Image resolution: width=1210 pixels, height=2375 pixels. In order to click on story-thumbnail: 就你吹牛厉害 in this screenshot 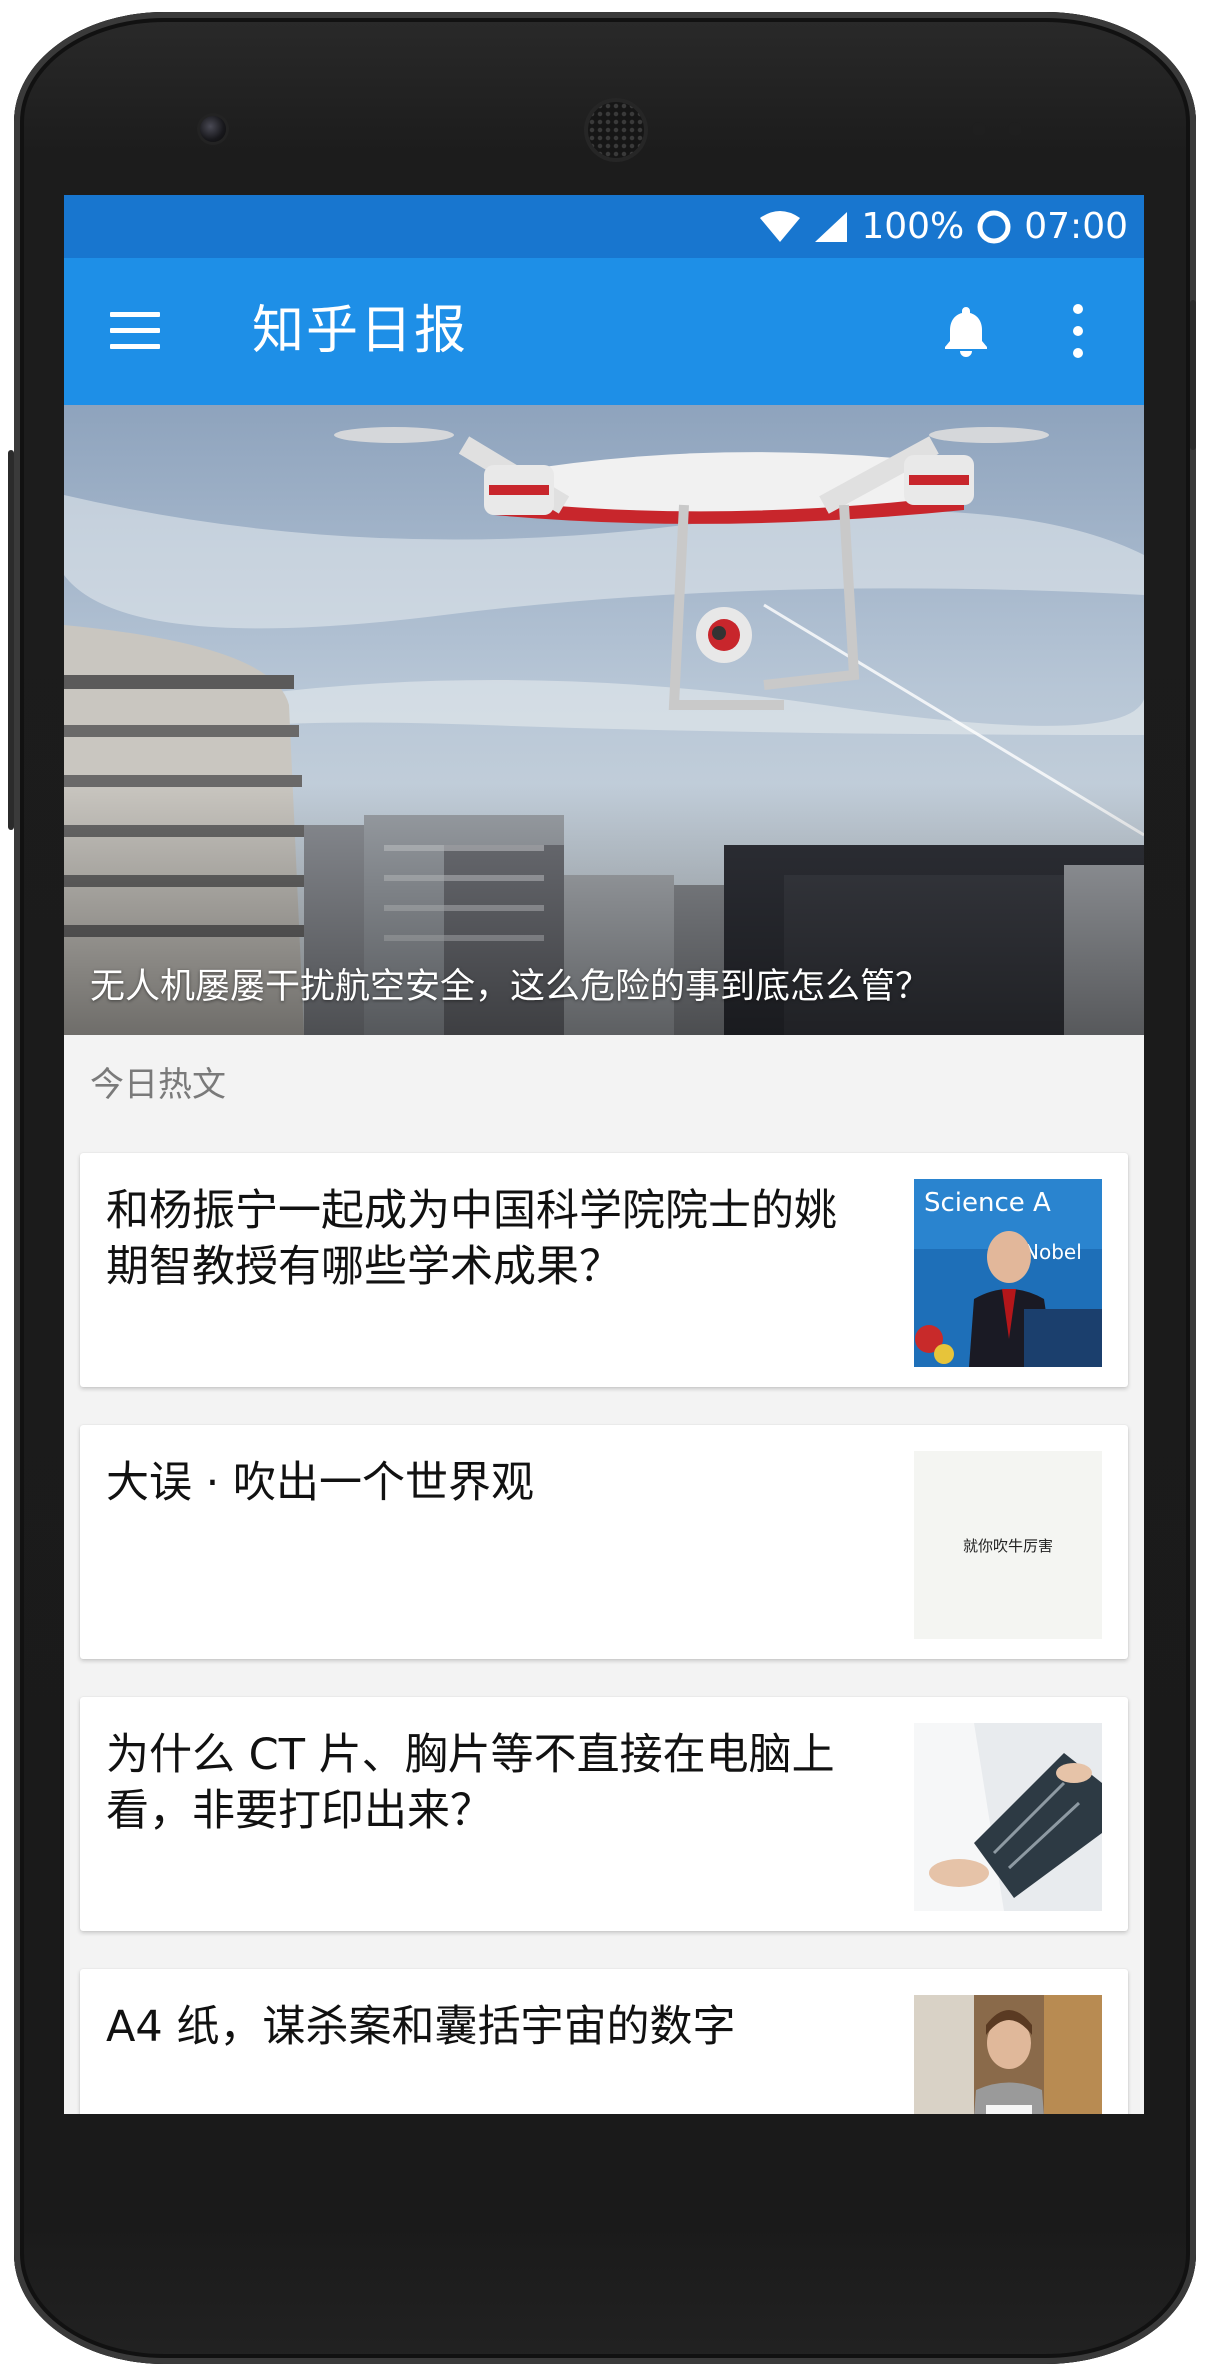, I will do `click(1008, 1545)`.